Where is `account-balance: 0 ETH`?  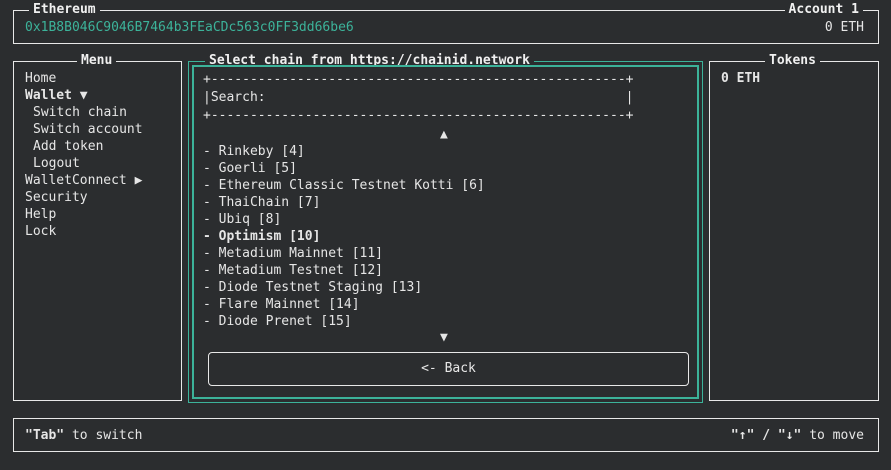 account-balance: 0 ETH is located at coordinates (844, 27).